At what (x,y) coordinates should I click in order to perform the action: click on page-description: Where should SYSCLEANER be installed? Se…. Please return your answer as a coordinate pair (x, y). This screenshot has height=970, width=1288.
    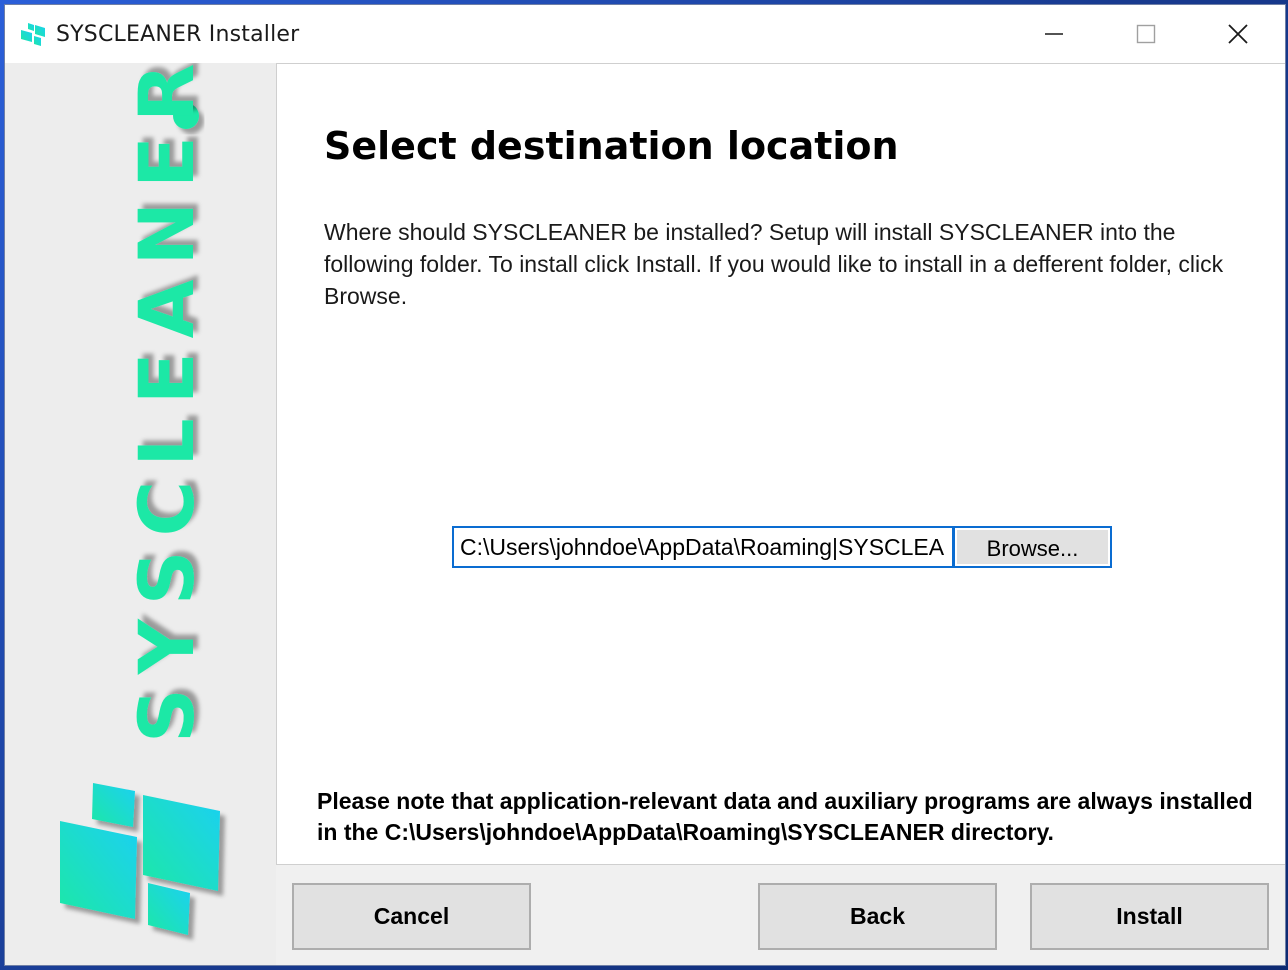
    Looking at the image, I should click on (774, 264).